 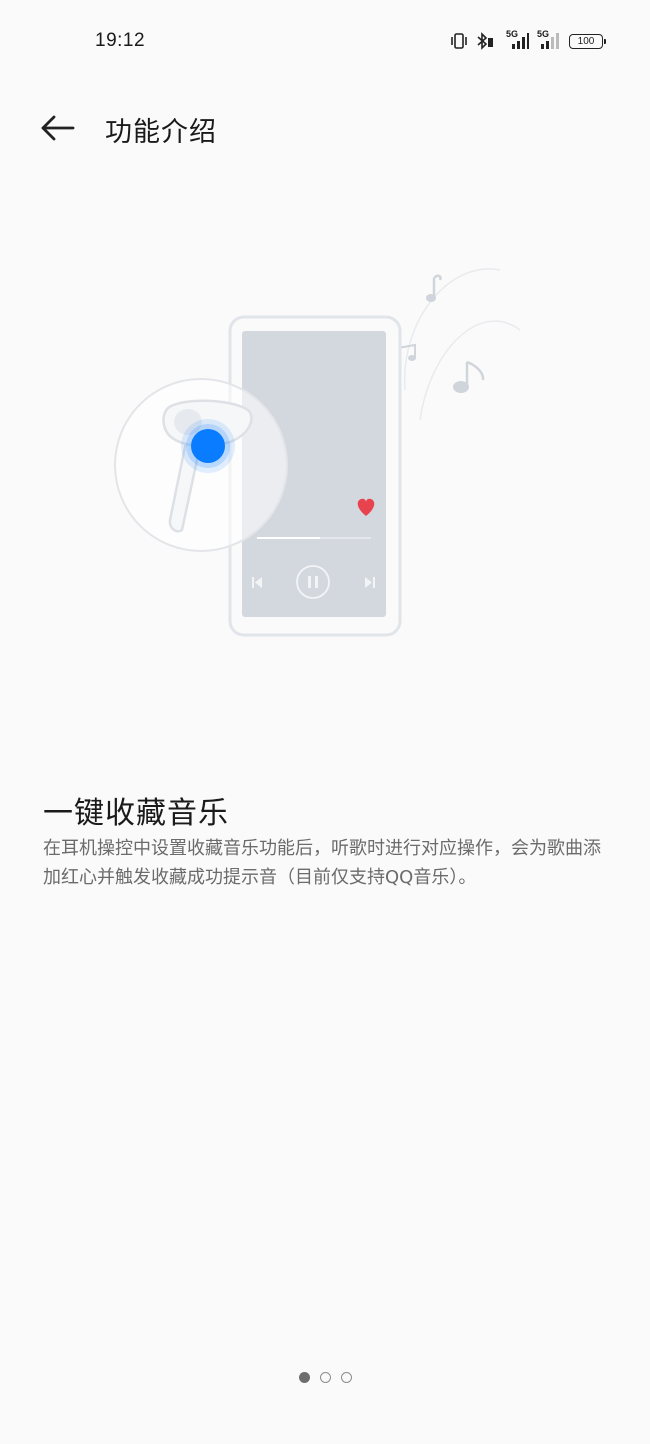 I want to click on page-indicator, so click(x=325, y=1377).